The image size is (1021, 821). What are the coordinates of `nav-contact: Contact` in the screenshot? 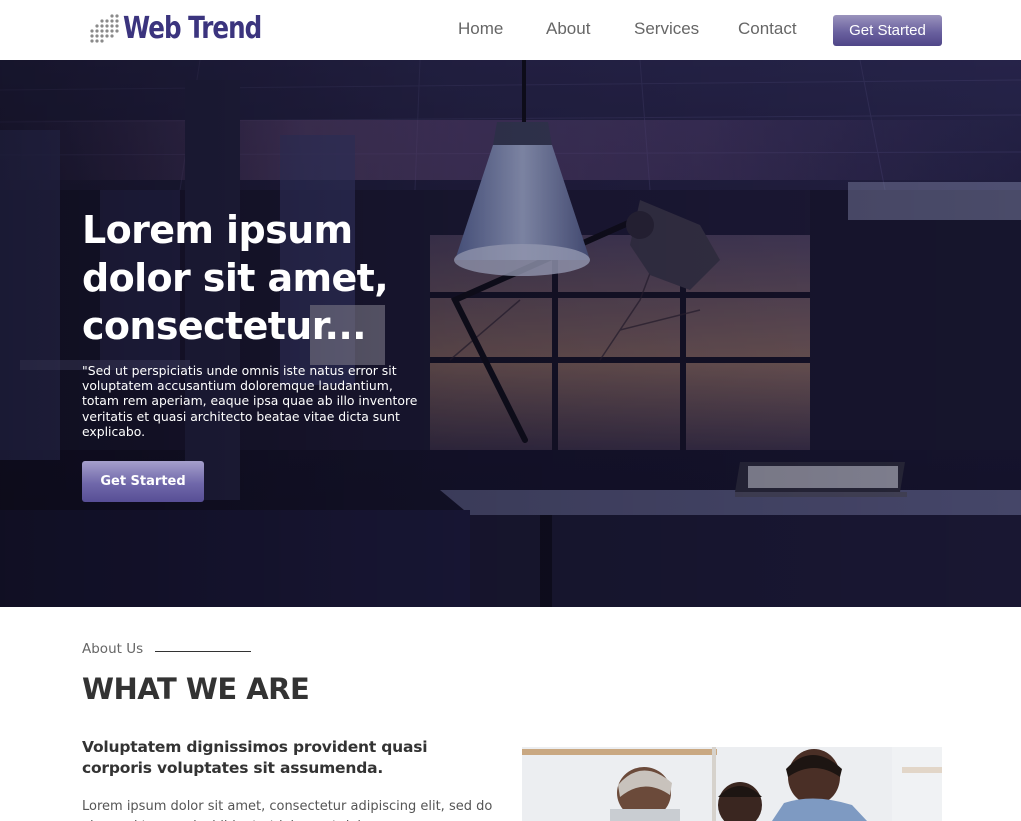 It's located at (767, 30).